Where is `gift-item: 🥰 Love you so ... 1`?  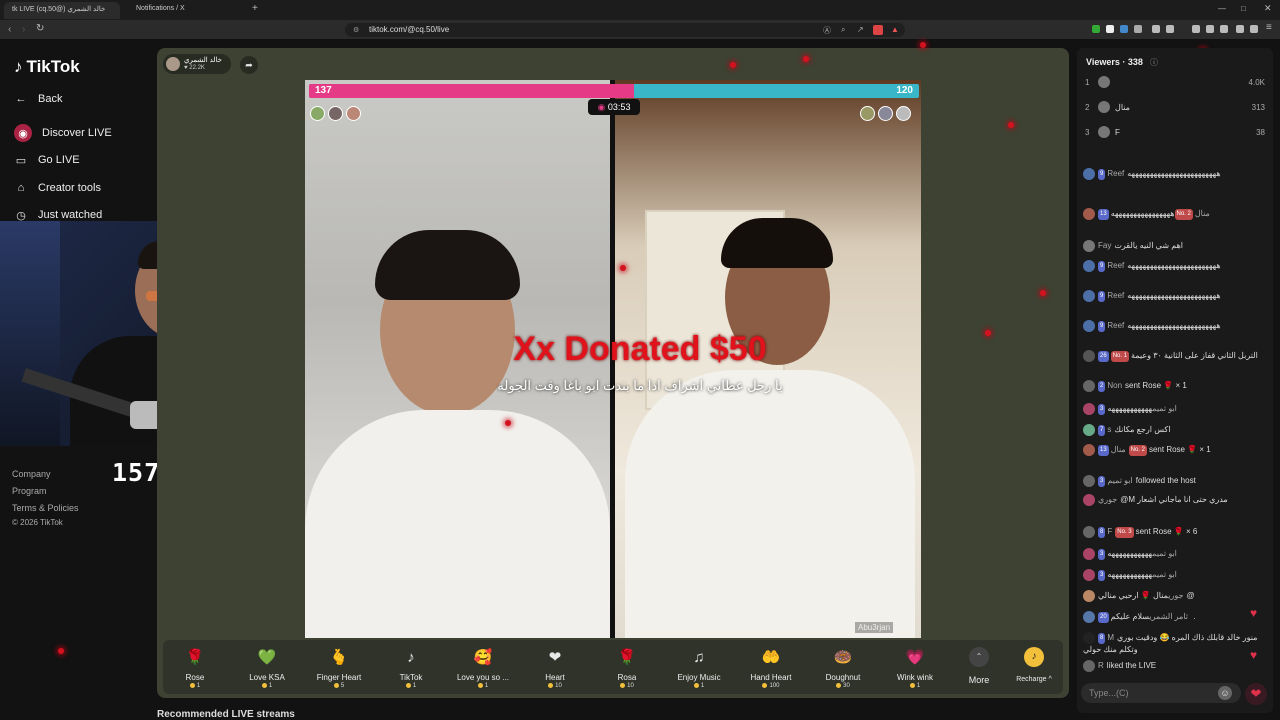
gift-item: 🥰 Love you so ... 1 is located at coordinates (483, 667).